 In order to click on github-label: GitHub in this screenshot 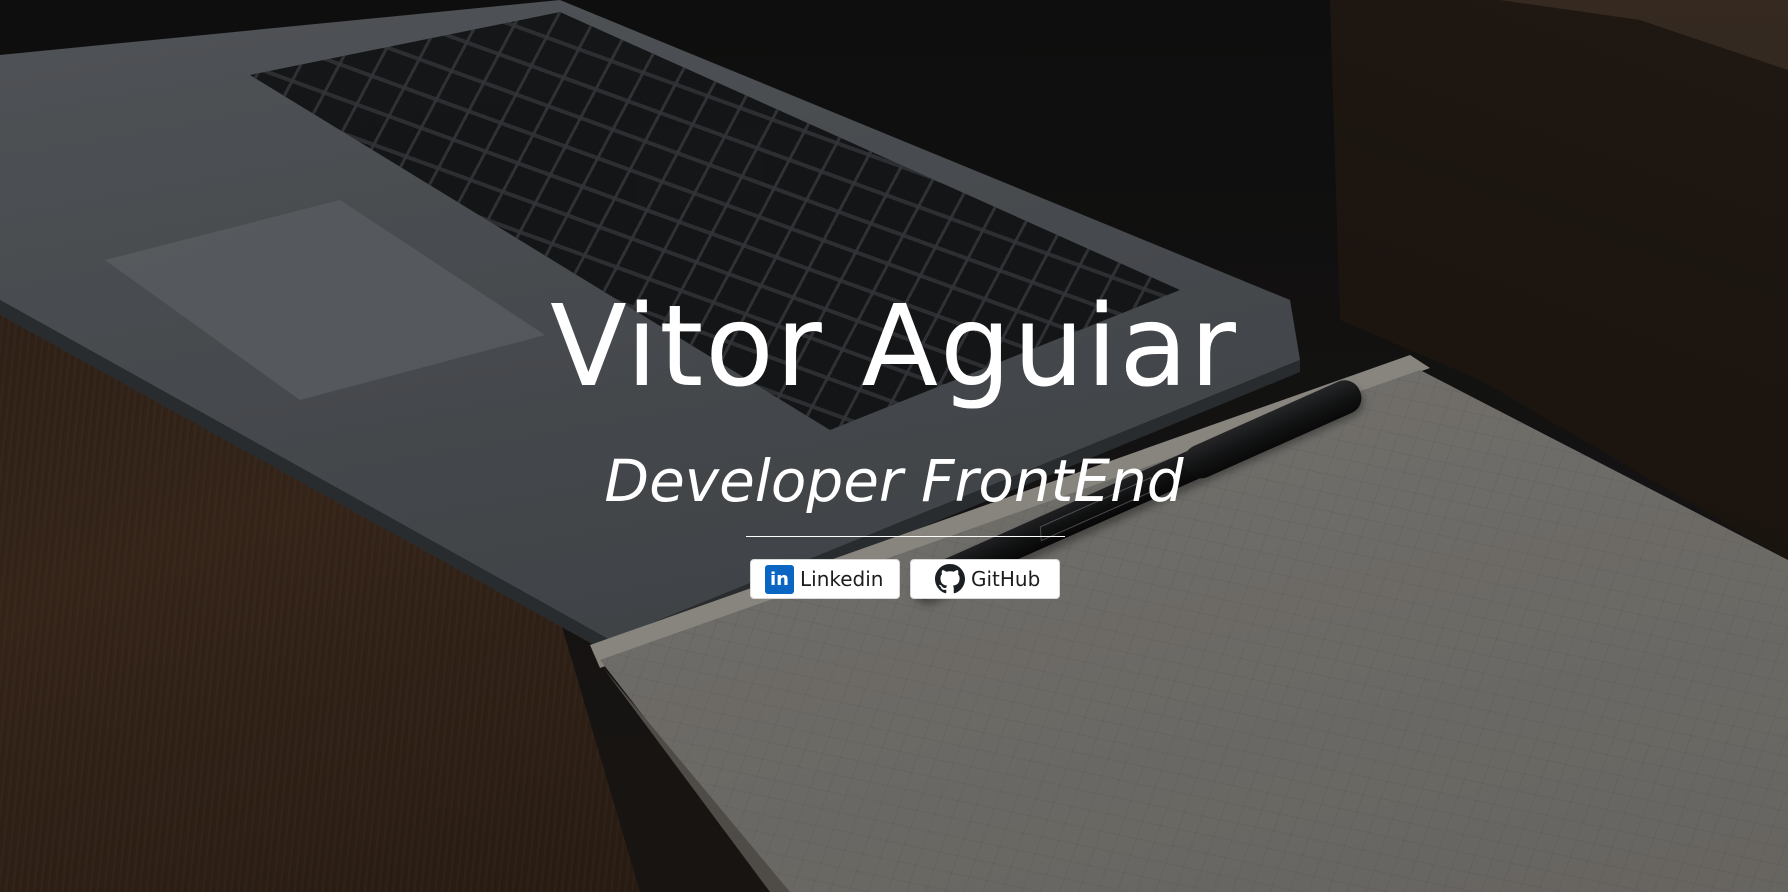, I will do `click(1006, 579)`.